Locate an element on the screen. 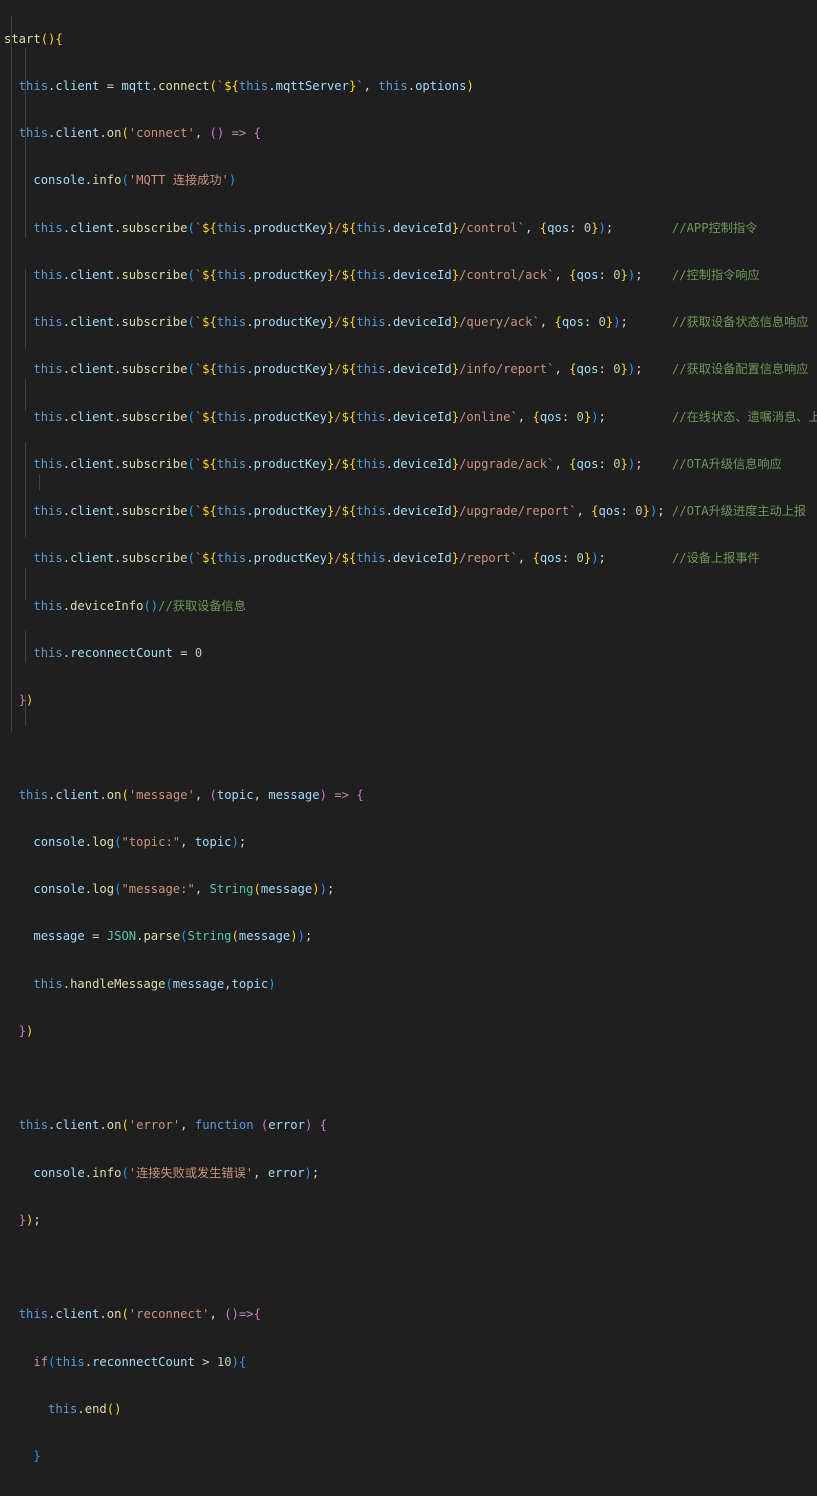  code-line: if(this.reconnectCount > 10){ is located at coordinates (140, 1361).